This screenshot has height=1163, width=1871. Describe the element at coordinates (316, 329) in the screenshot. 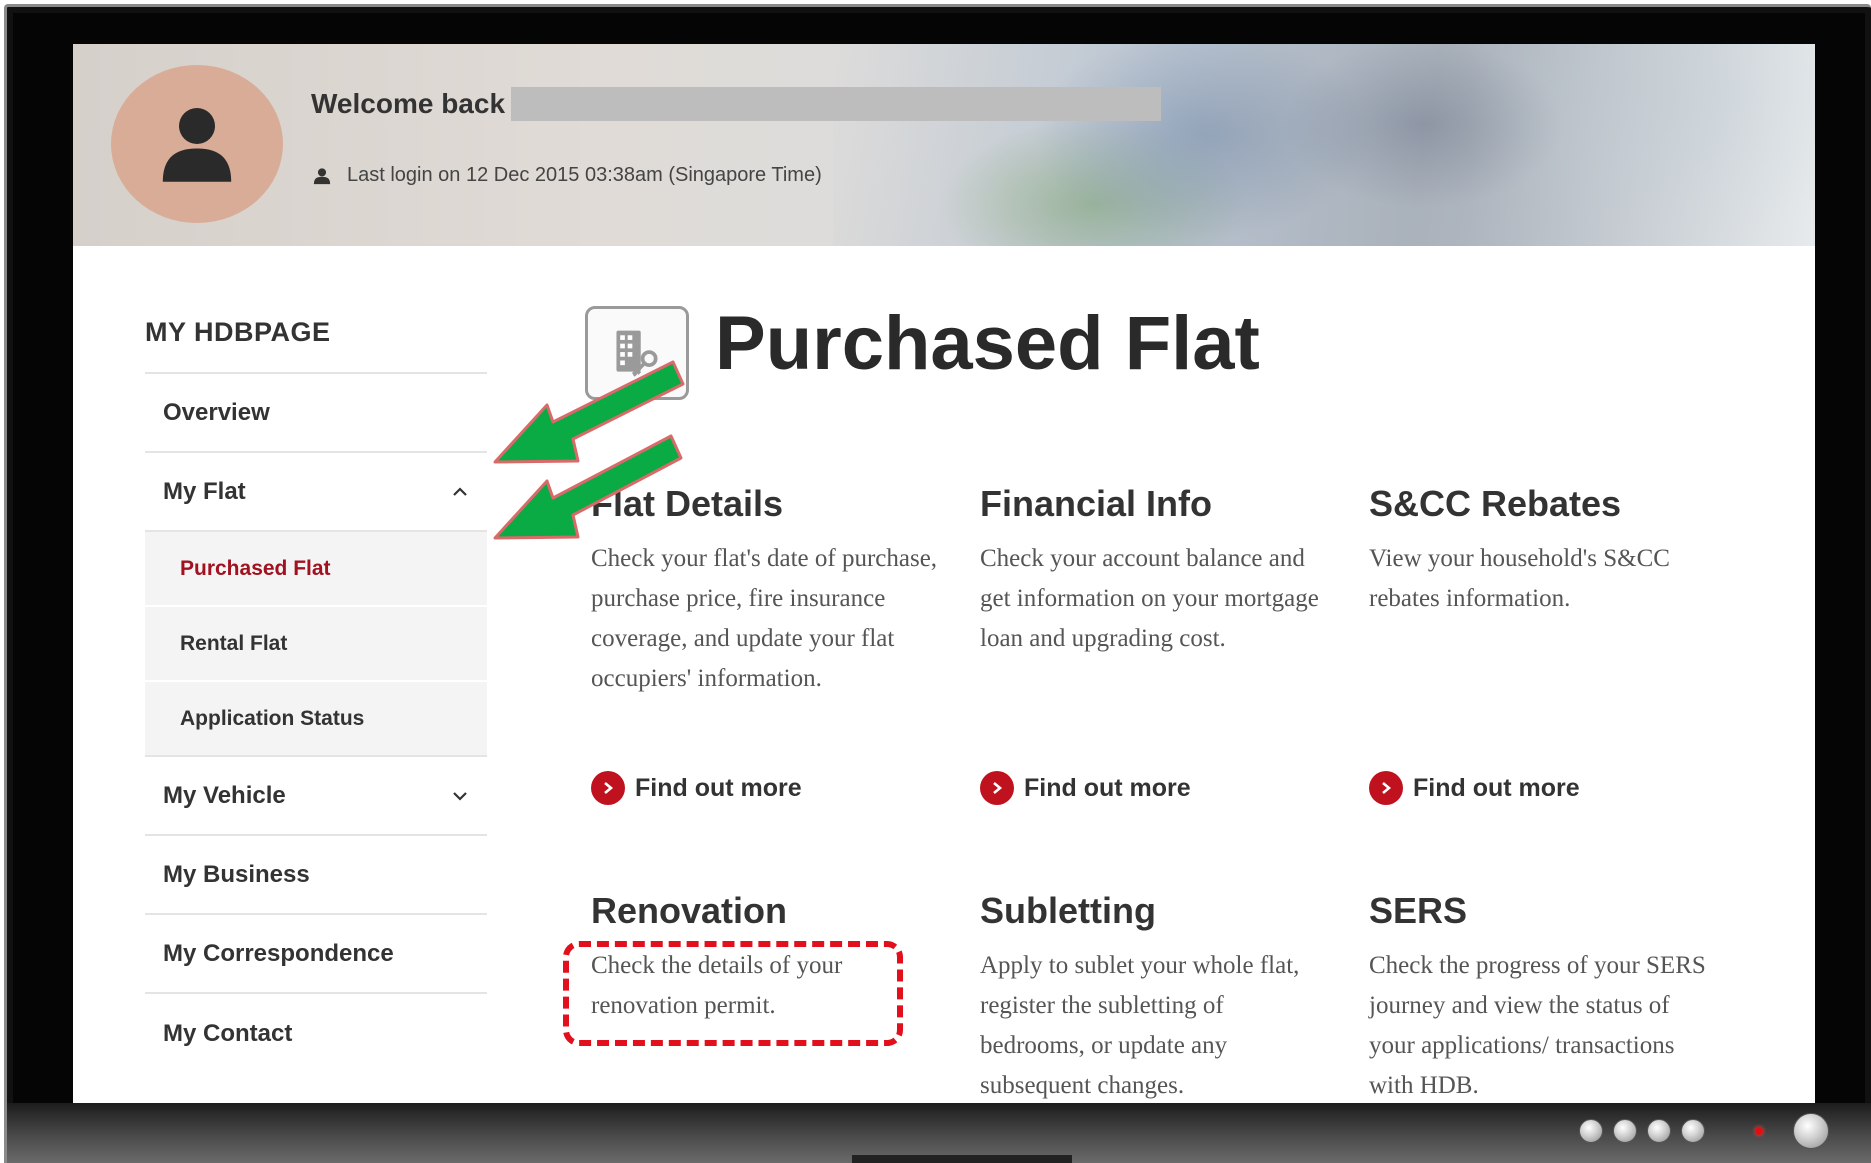

I see `sidebar-title: MY HDBPAGE` at that location.